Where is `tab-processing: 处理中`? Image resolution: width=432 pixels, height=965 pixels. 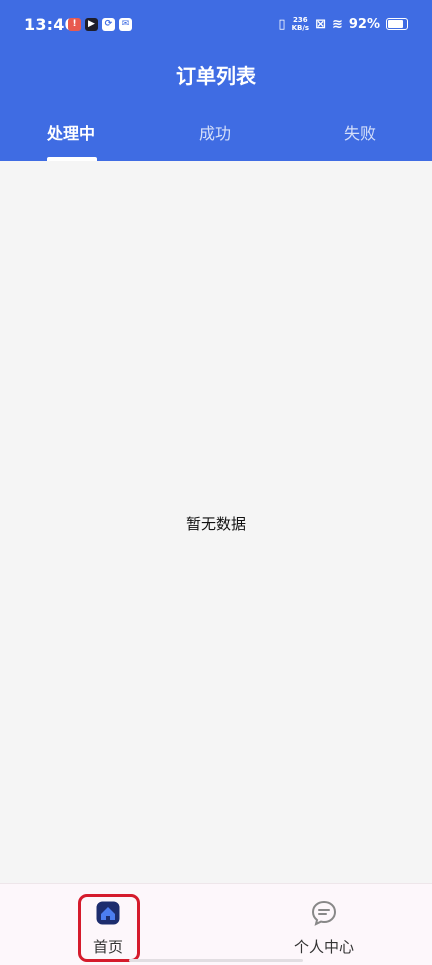
tab-processing: 处理中 is located at coordinates (71, 132).